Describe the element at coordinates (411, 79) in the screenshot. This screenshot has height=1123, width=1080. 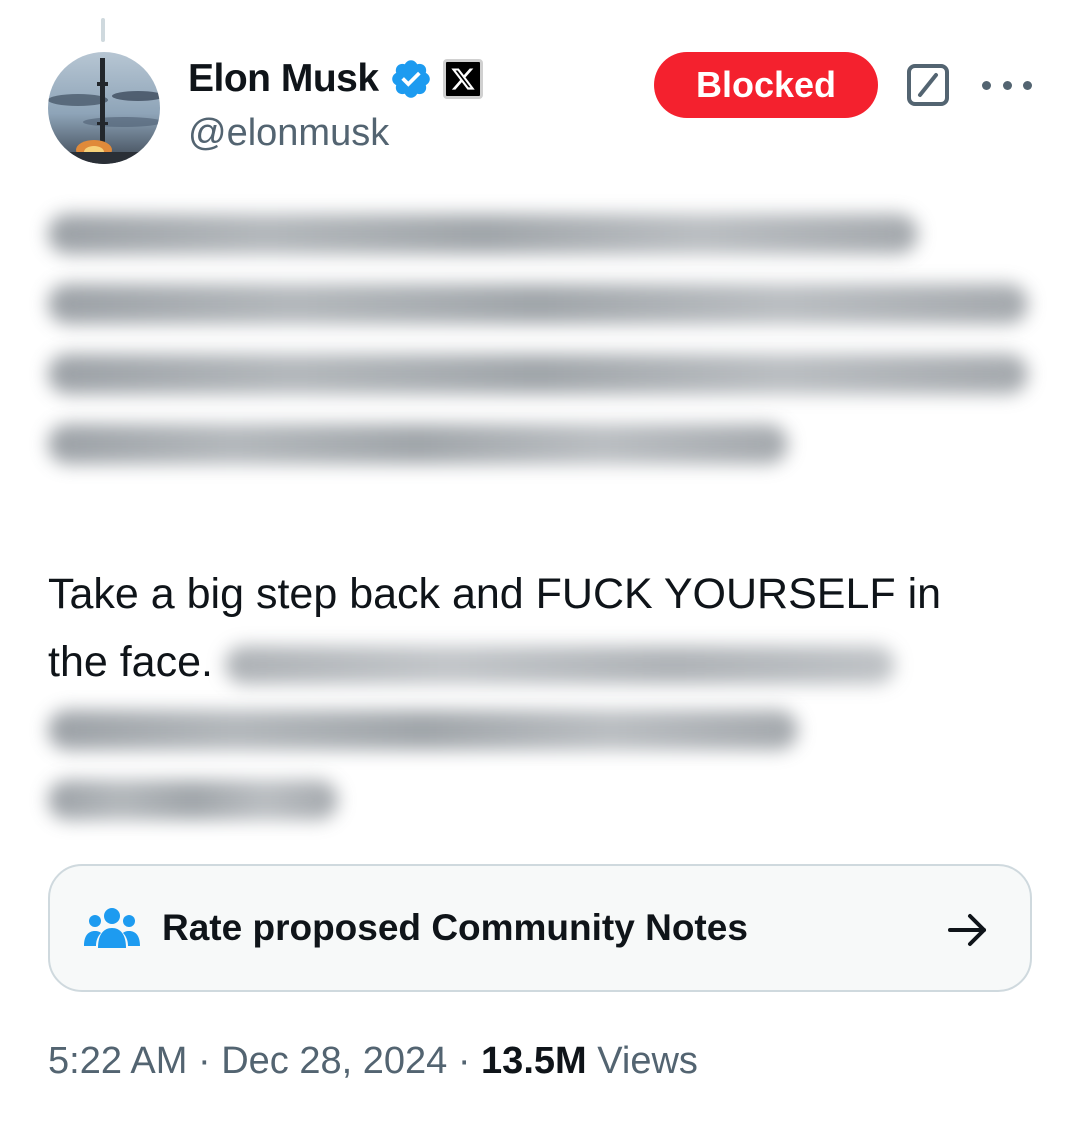
I see `verified-badge-icon` at that location.